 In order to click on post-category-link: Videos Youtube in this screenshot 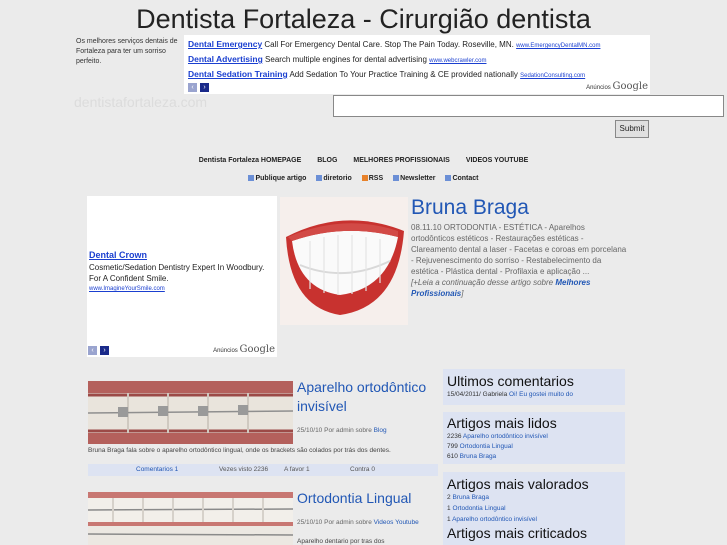, I will do `click(396, 522)`.